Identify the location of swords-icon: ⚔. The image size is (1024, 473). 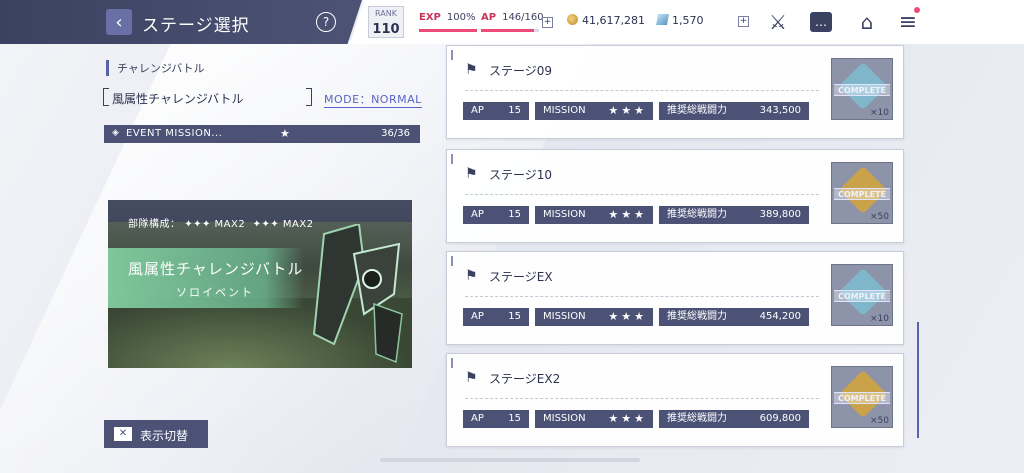
(778, 22).